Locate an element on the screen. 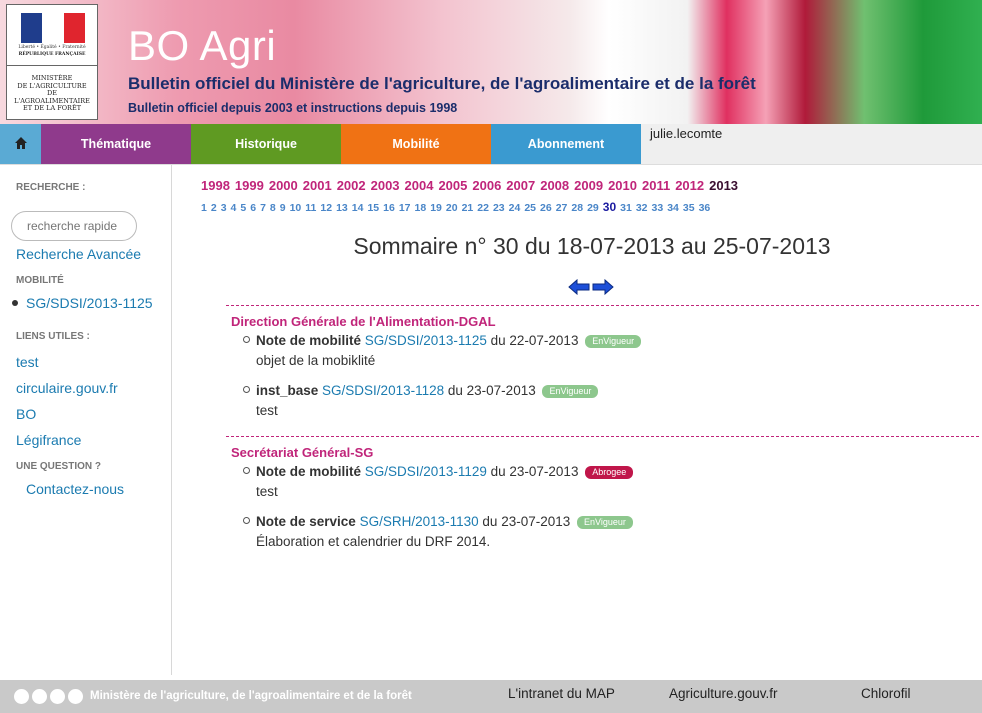 Image resolution: width=982 pixels, height=713 pixels. week-link: 6 is located at coordinates (253, 208).